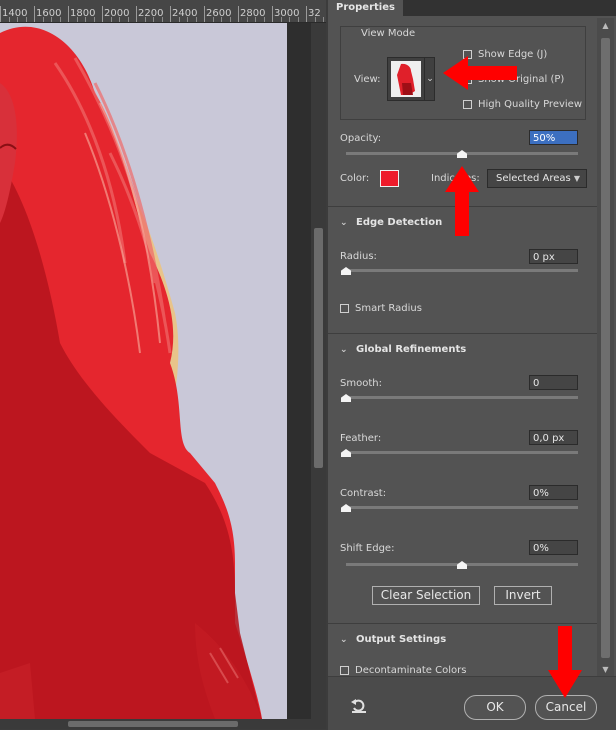 Image resolution: width=616 pixels, height=730 pixels. What do you see at coordinates (523, 595) in the screenshot?
I see `invert-button: Invert` at bounding box center [523, 595].